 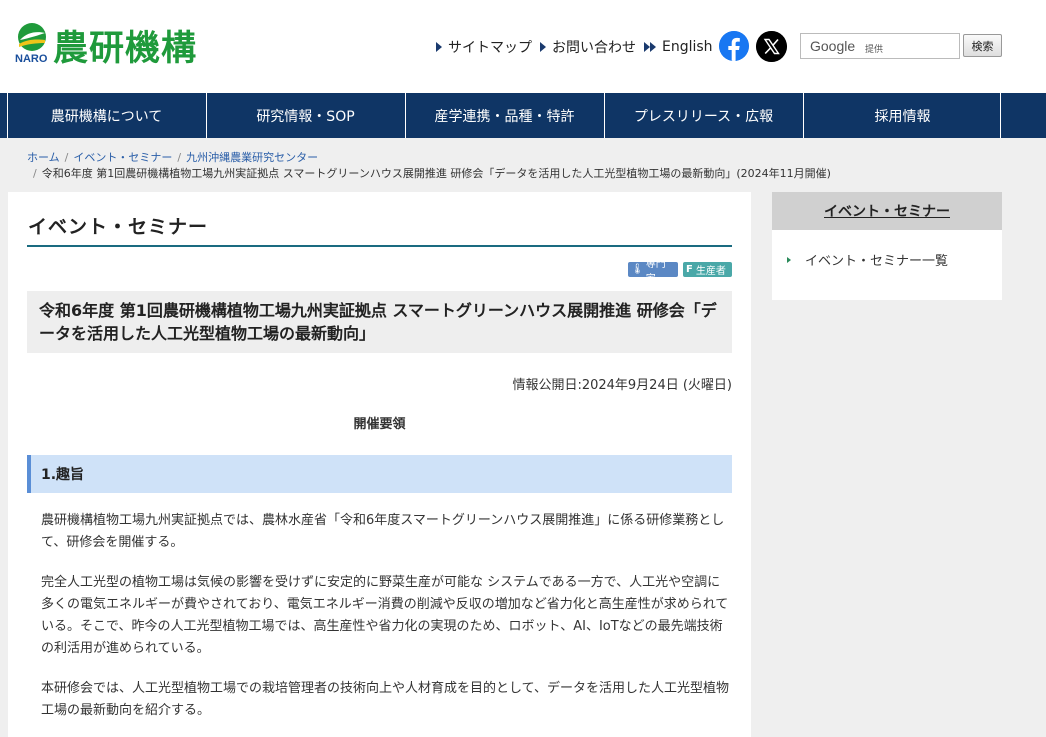 What do you see at coordinates (125, 49) in the screenshot?
I see `logo-name: 農研機構` at bounding box center [125, 49].